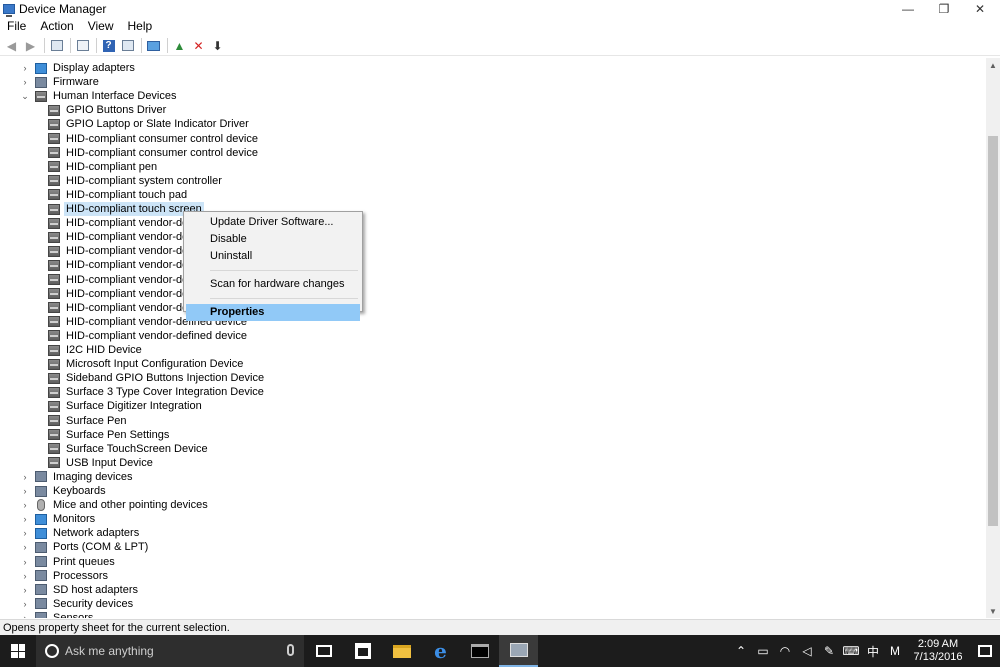 This screenshot has height=667, width=1000. Describe the element at coordinates (116, 110) in the screenshot. I see `tree-item-label: GPIO Buttons Driver` at that location.